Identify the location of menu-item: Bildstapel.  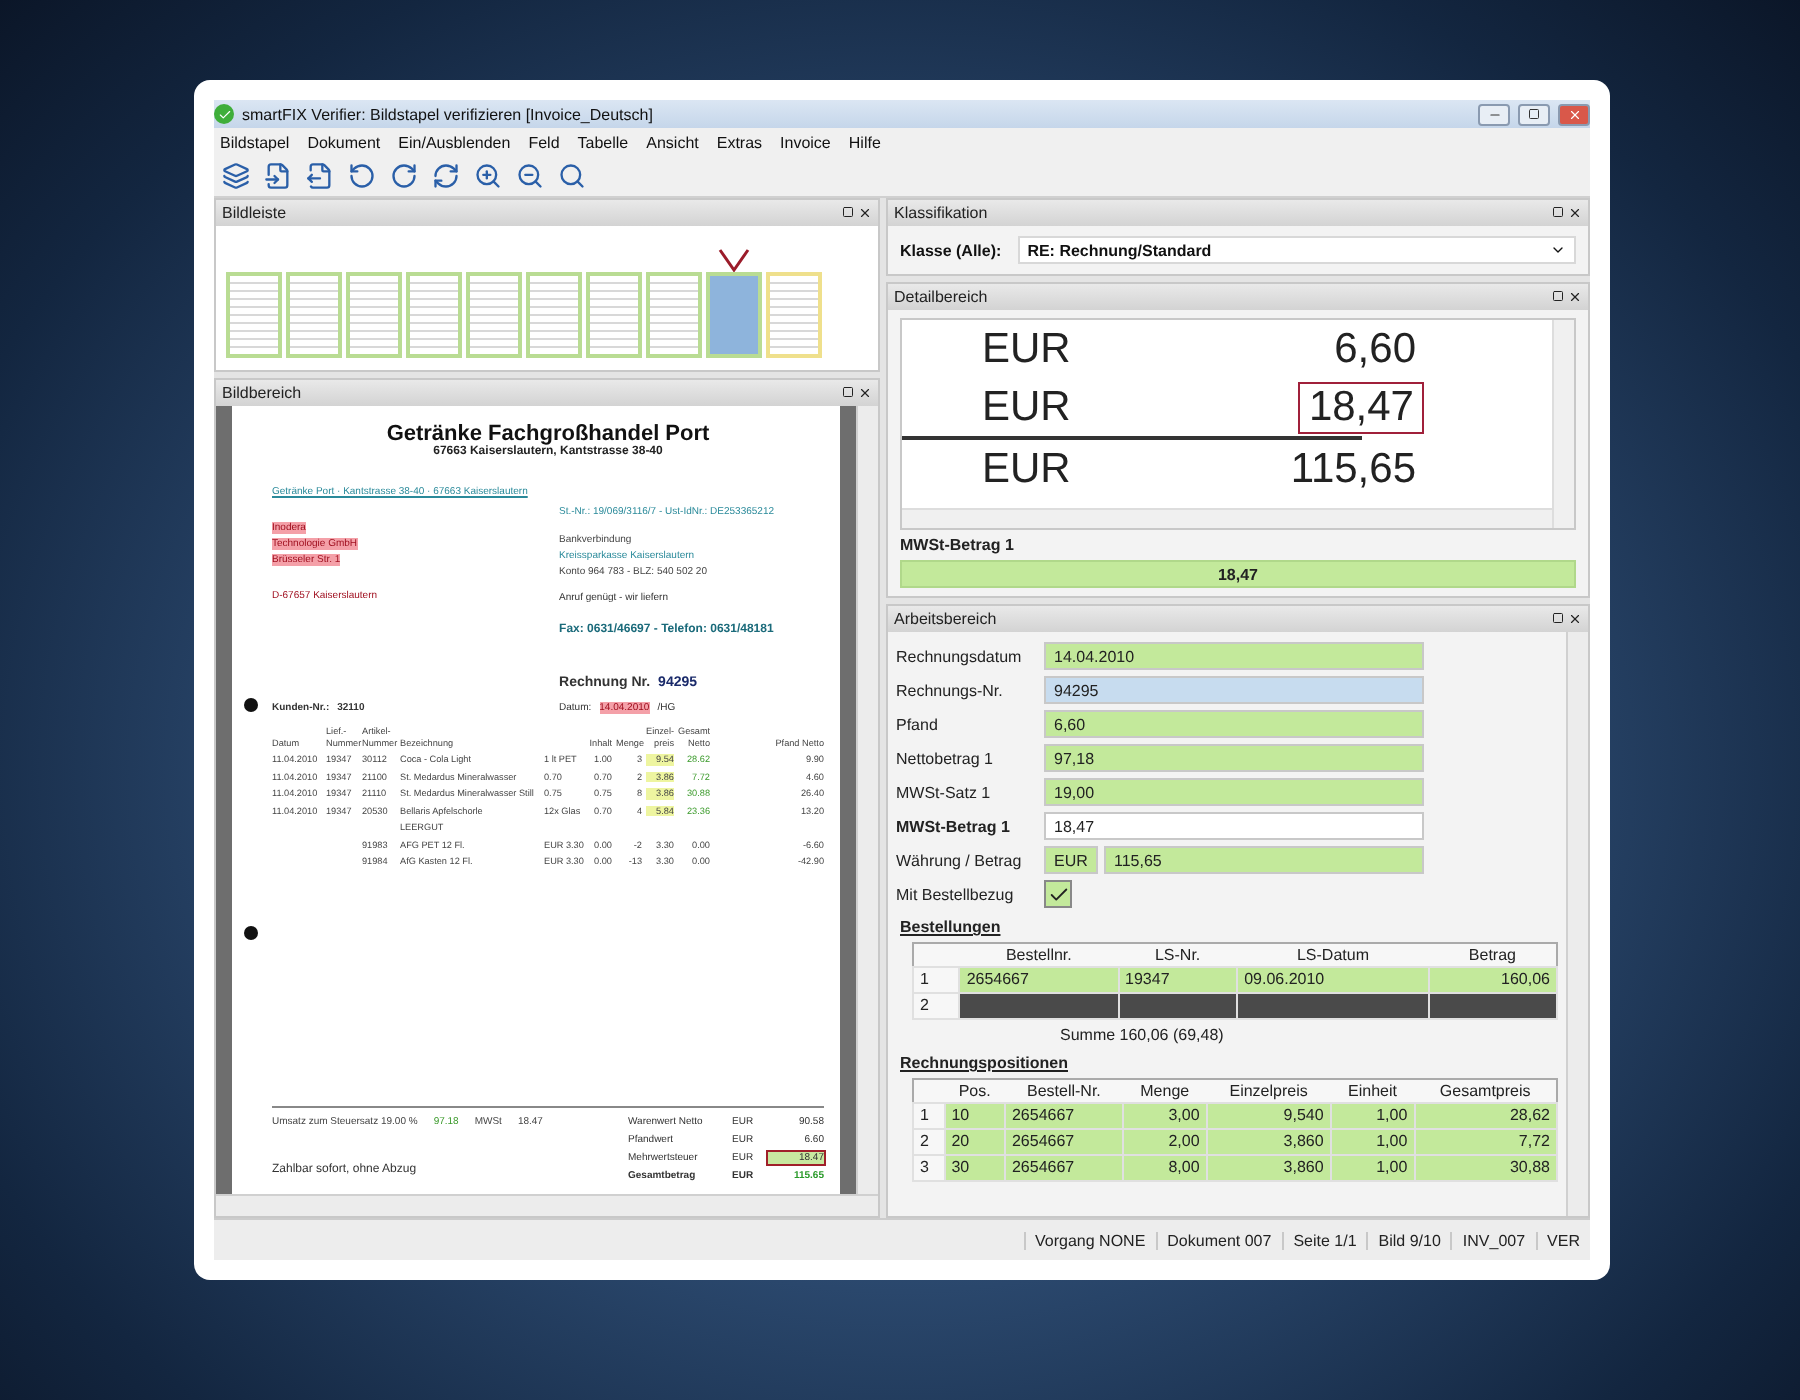
(255, 142).